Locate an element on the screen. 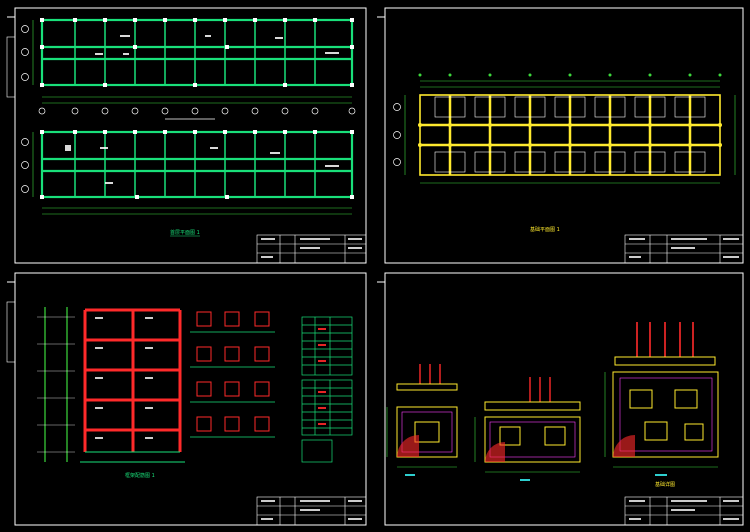 The width and height of the screenshot is (750, 532). sheet-bottom-left-caption: 框架配筋图 1 is located at coordinates (140, 475).